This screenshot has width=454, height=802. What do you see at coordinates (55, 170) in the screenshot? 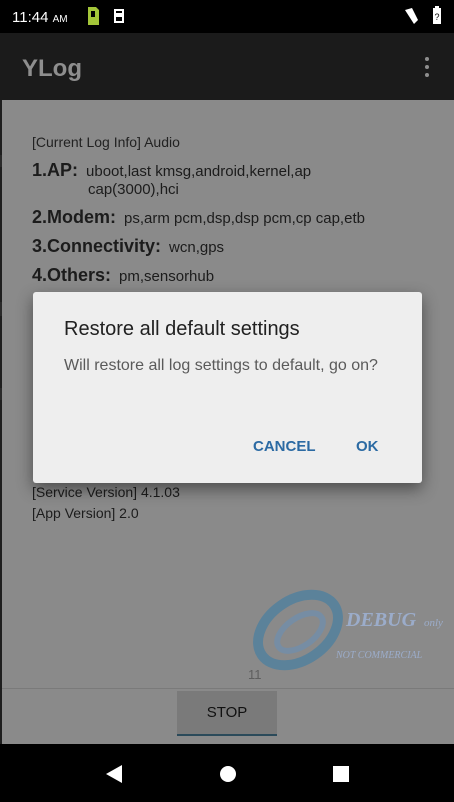
I see `log-row-label: 1.AP:` at bounding box center [55, 170].